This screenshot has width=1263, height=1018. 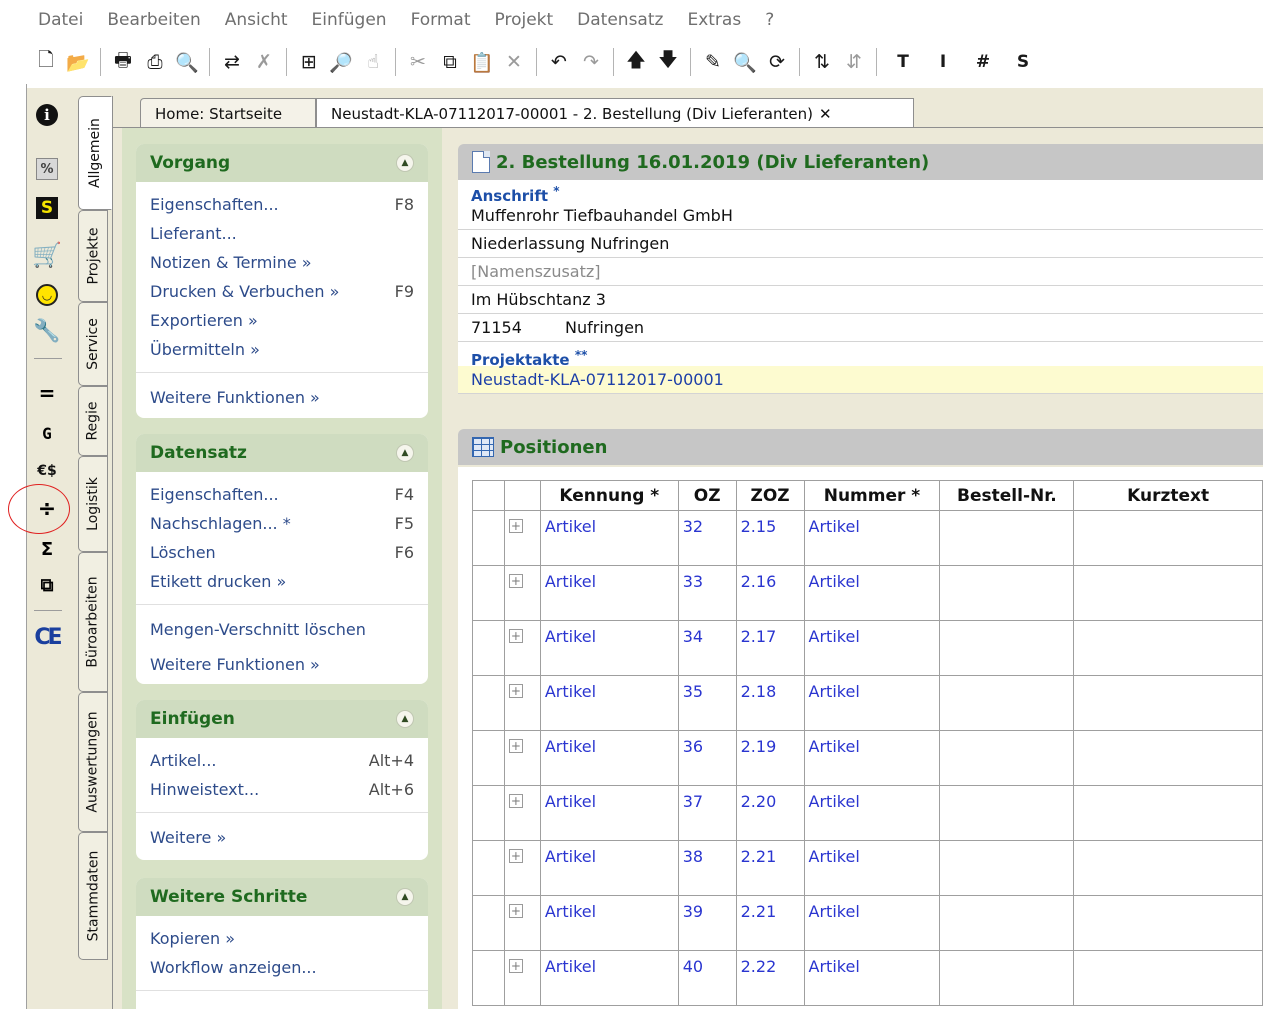 What do you see at coordinates (47, 549) in the screenshot?
I see `sum-icon: Σ` at bounding box center [47, 549].